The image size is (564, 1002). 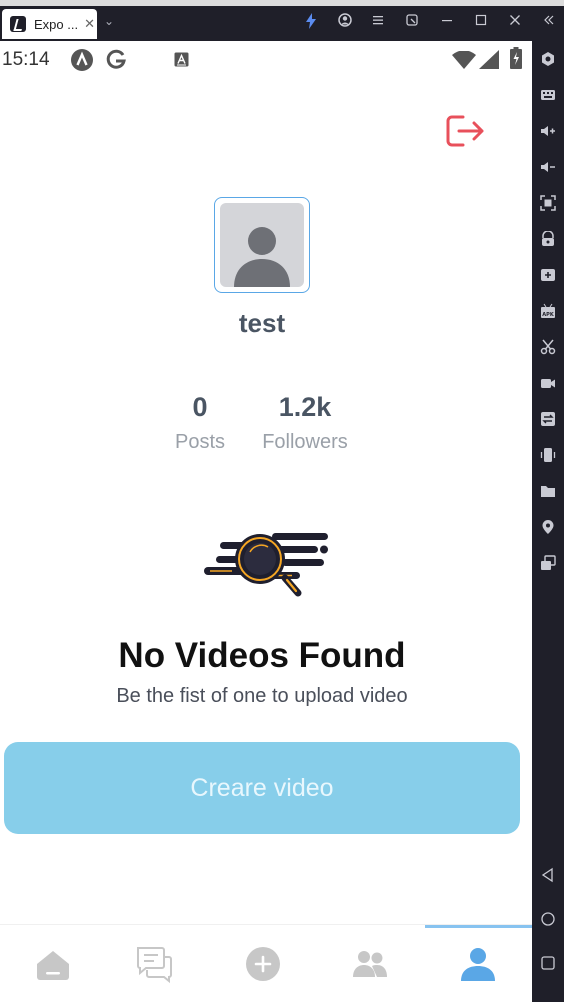 What do you see at coordinates (548, 419) in the screenshot?
I see `sync-icon` at bounding box center [548, 419].